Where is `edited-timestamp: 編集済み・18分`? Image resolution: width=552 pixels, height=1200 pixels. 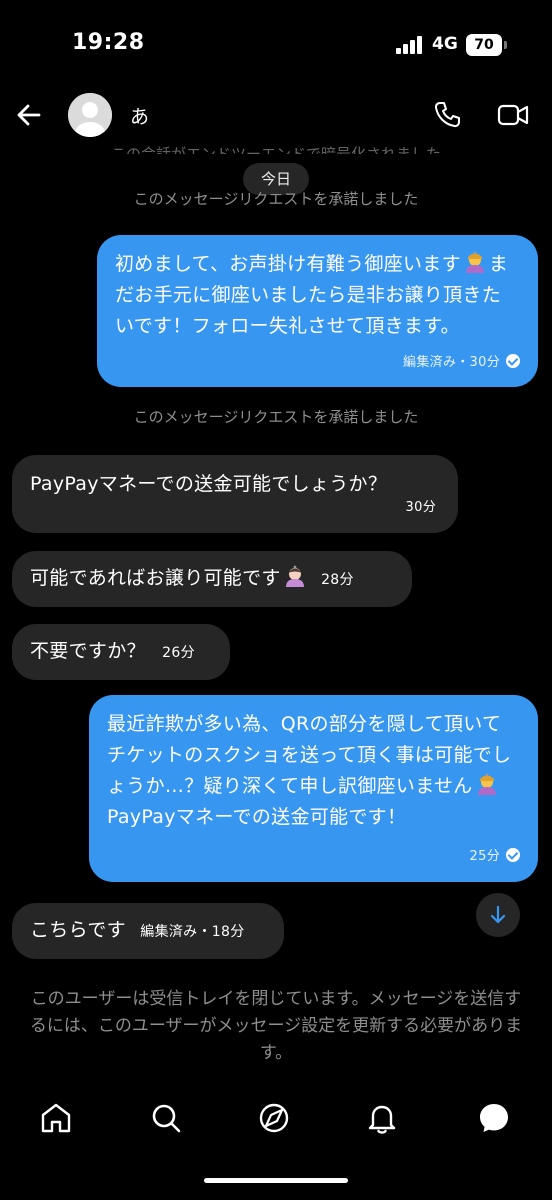
edited-timestamp: 編集済み・18分 is located at coordinates (192, 932).